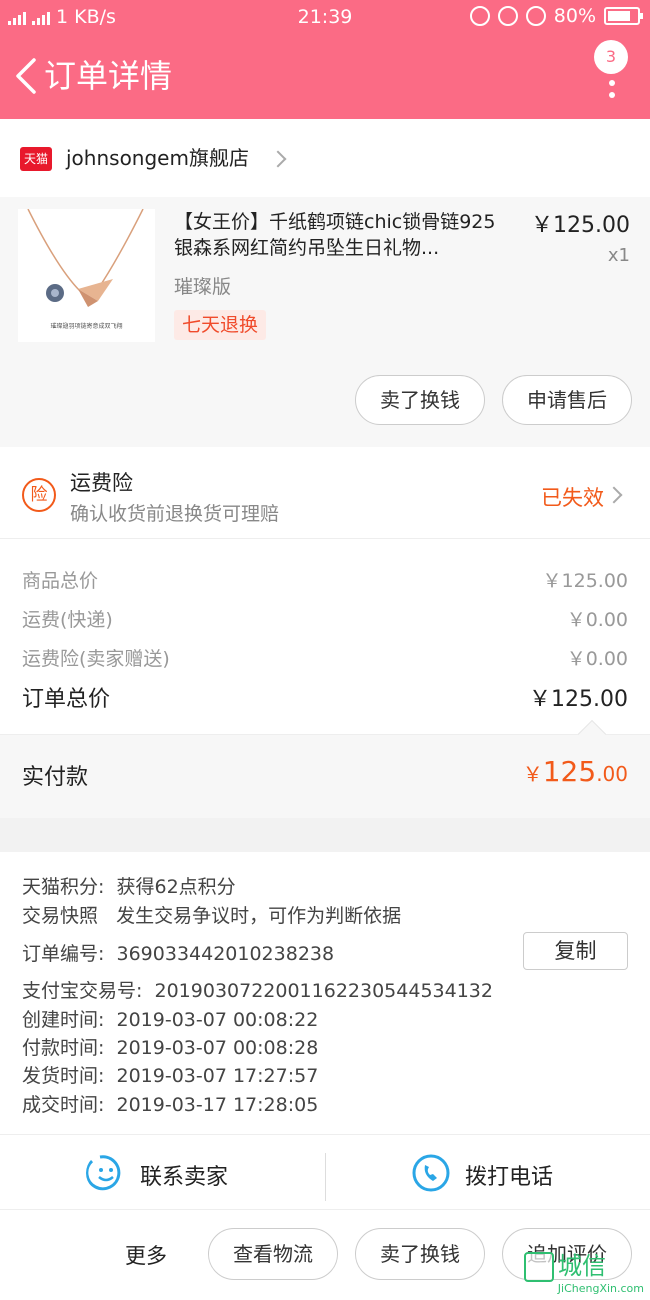  What do you see at coordinates (63, 1020) in the screenshot?
I see `info-label: 创建时间:` at bounding box center [63, 1020].